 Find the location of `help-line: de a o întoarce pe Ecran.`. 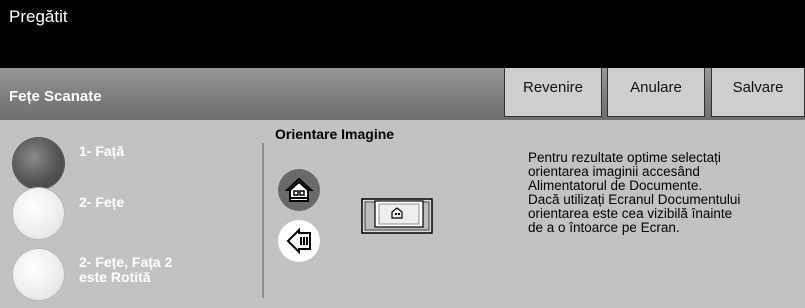

help-line: de a o întoarce pe Ecran. is located at coordinates (604, 227).